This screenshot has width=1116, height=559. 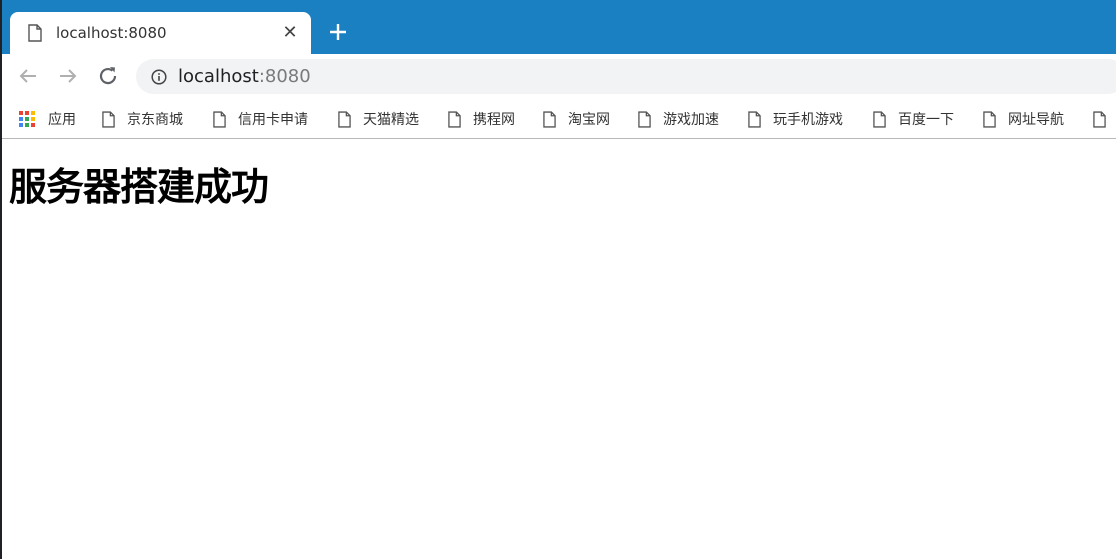 I want to click on bookmark-label: 玩手机游戏, so click(x=808, y=120).